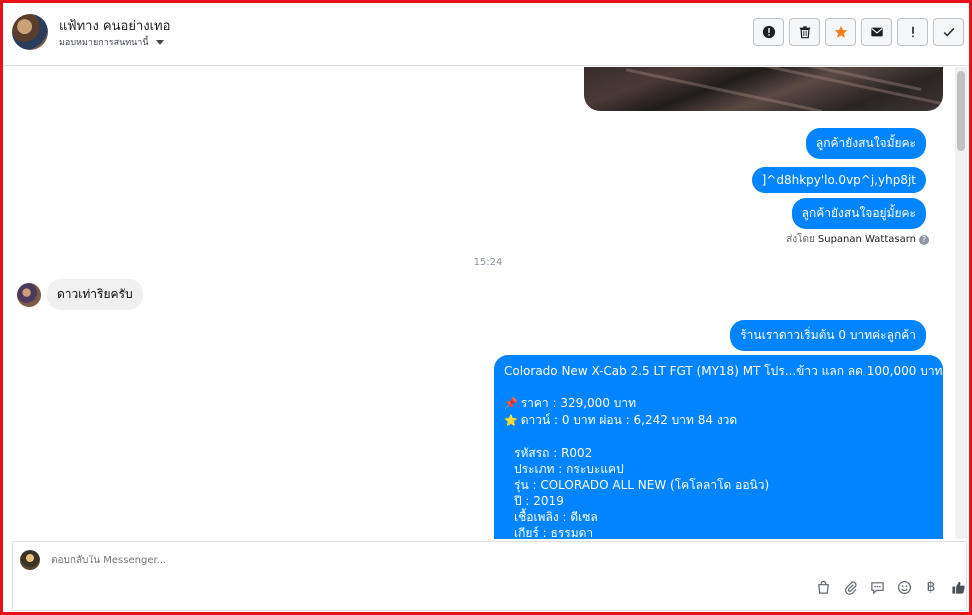 The height and width of the screenshot is (615, 972). Describe the element at coordinates (890, 587) in the screenshot. I see `composer-toolbar: ฿` at that location.